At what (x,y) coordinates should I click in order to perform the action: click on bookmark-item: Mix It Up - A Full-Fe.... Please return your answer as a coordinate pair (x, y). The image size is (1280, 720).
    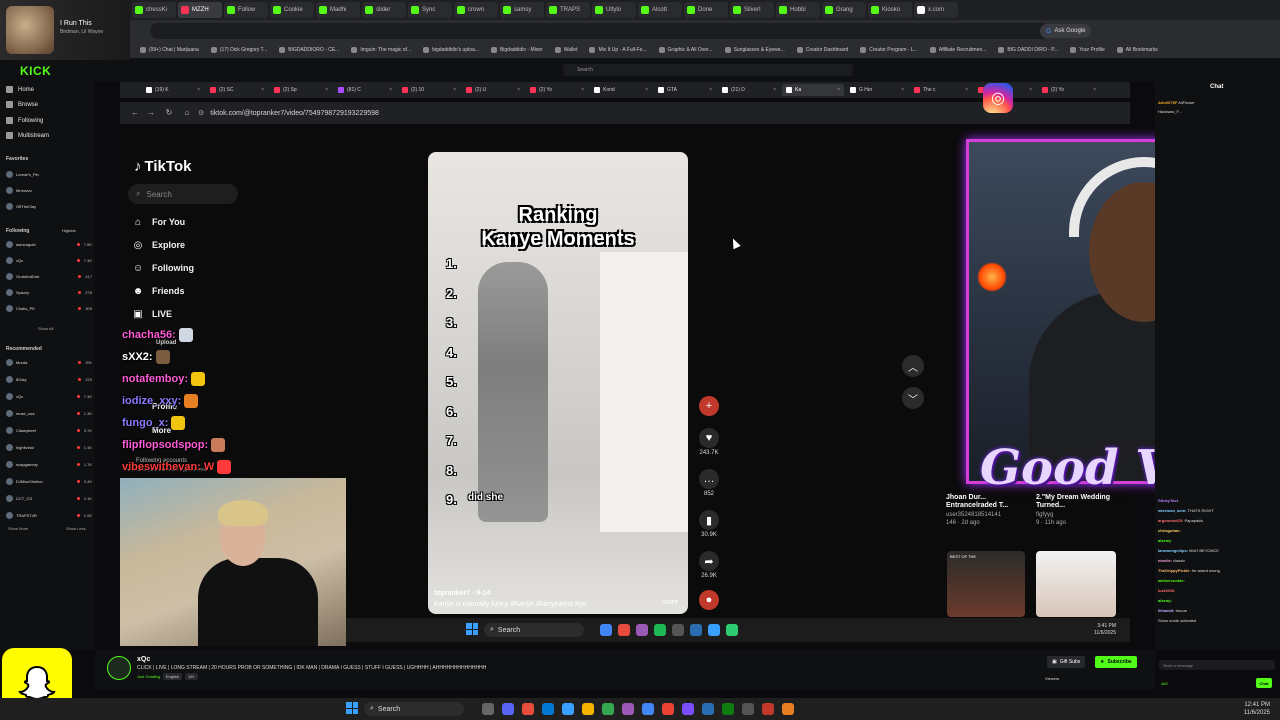
    Looking at the image, I should click on (618, 50).